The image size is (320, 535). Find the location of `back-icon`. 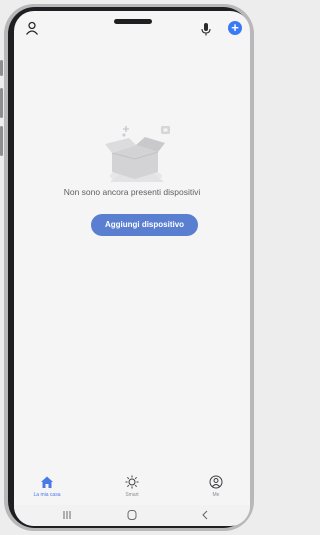

back-icon is located at coordinates (205, 515).